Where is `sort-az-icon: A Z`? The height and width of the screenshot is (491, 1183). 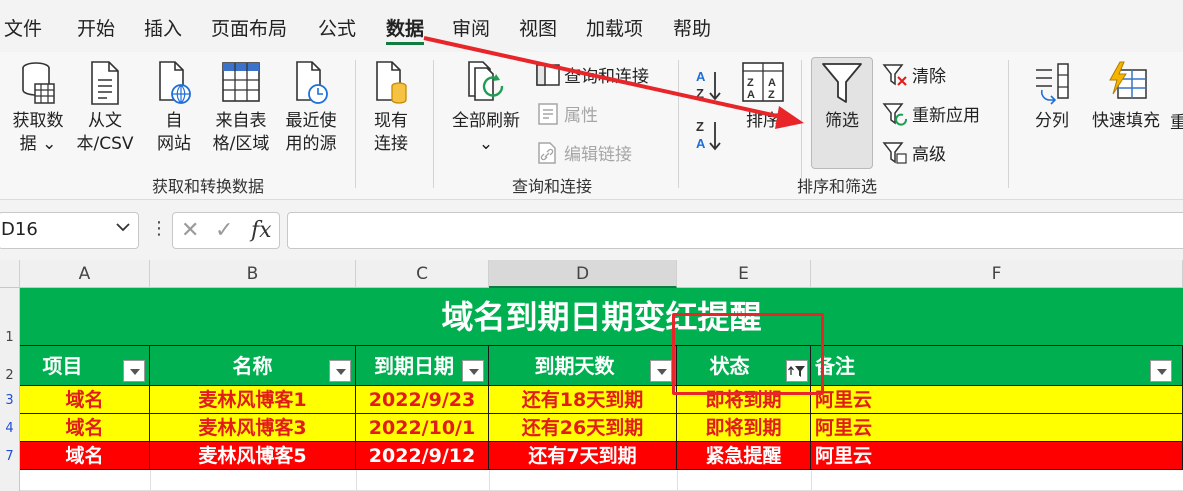 sort-az-icon: A Z is located at coordinates (708, 85).